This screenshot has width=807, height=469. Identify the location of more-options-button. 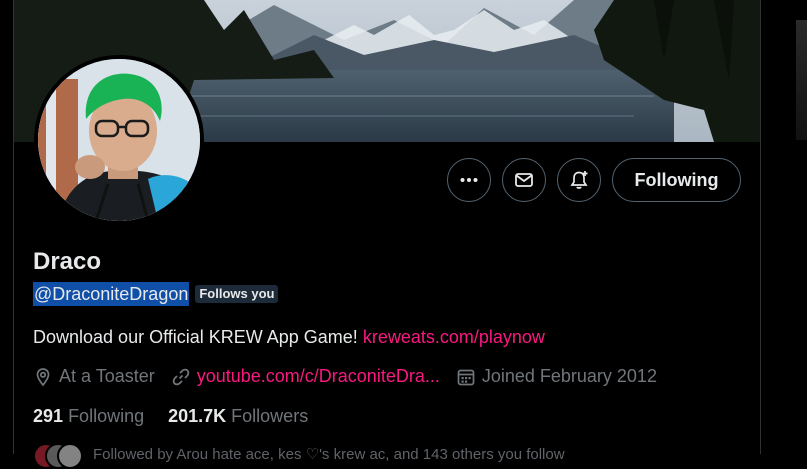
(469, 180).